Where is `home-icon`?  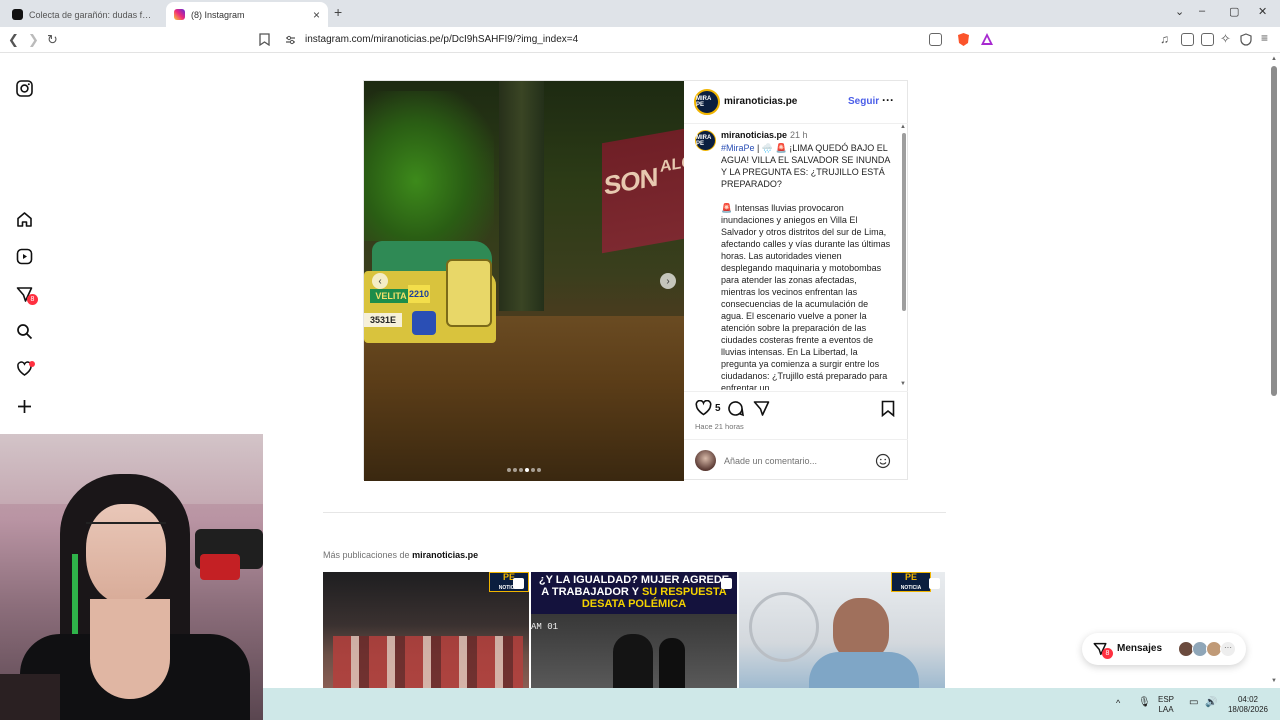
home-icon is located at coordinates (24, 219).